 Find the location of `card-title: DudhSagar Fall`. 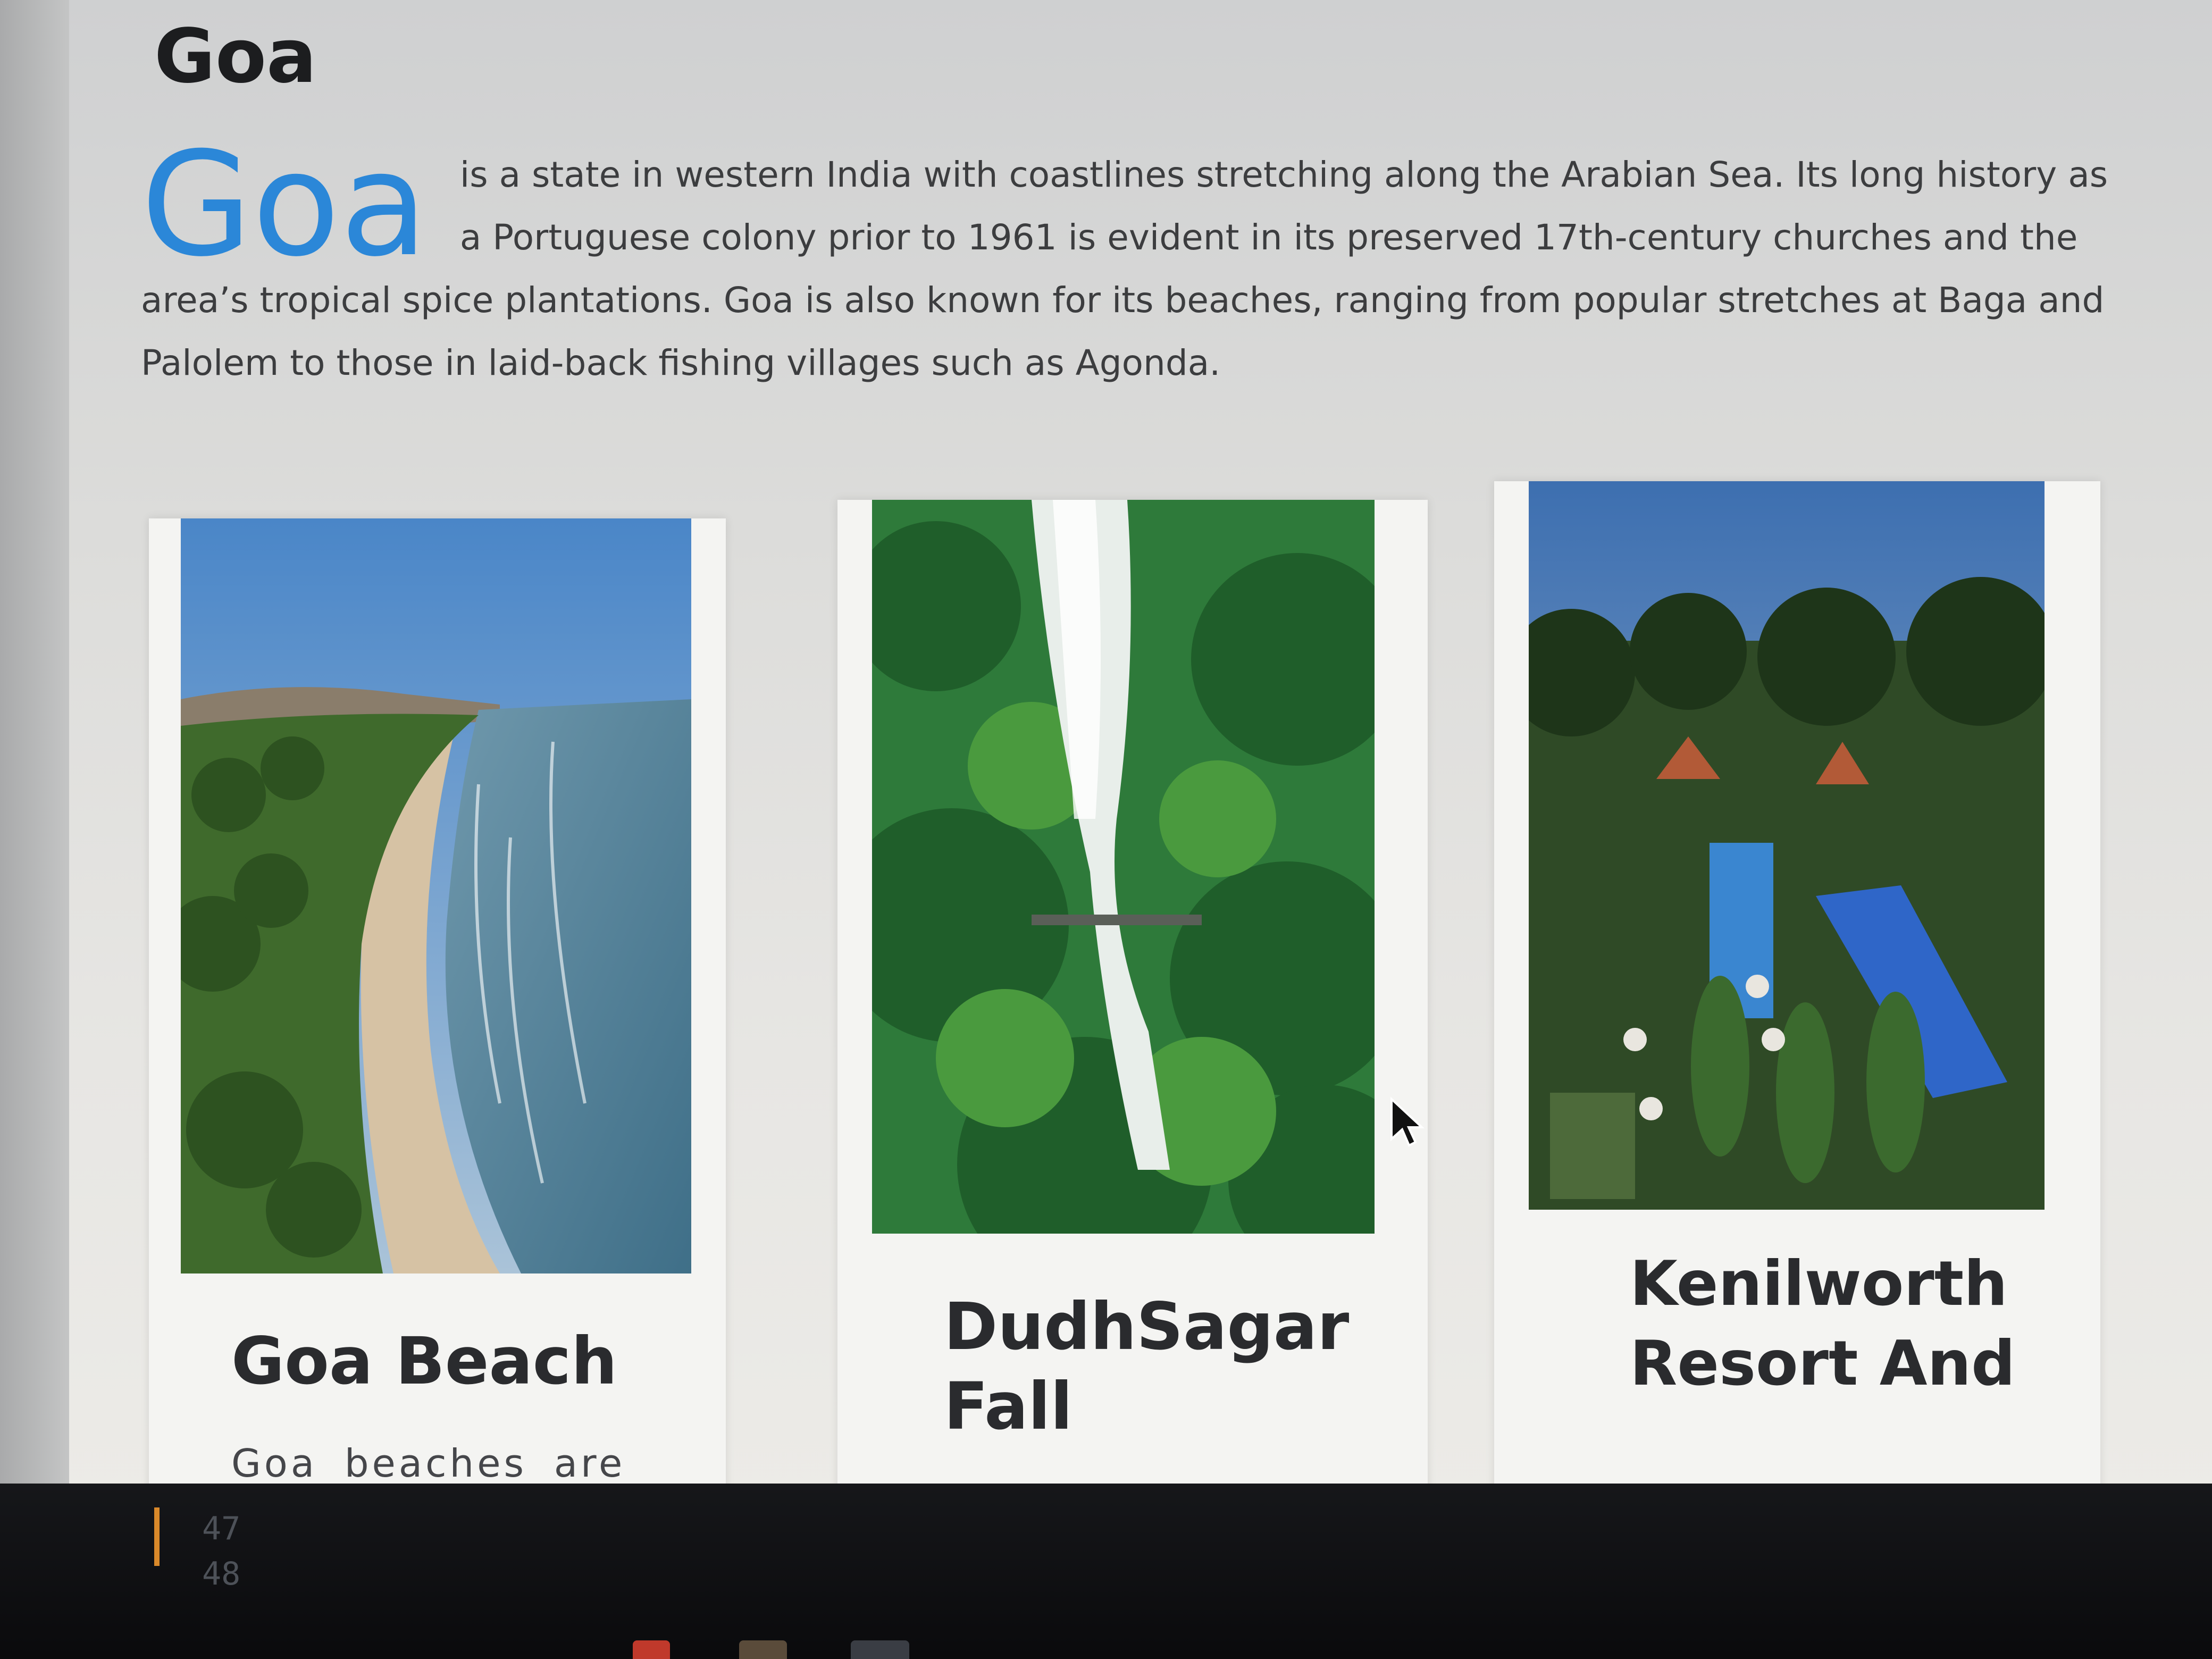

card-title: DudhSagar Fall is located at coordinates (1151, 1366).